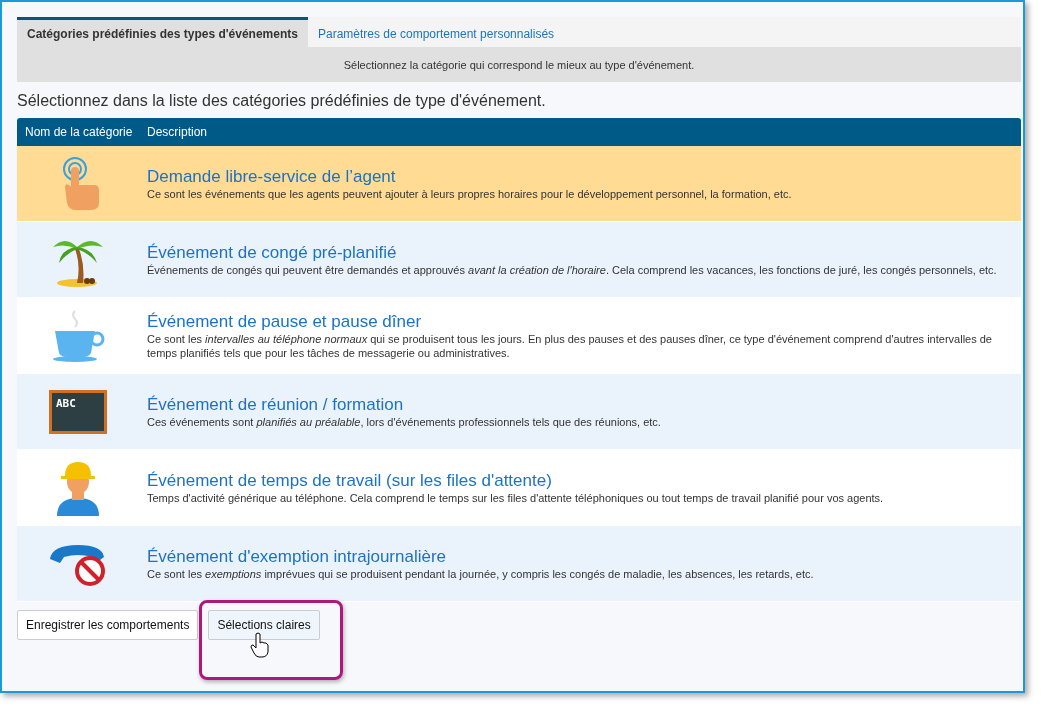  I want to click on category-title: Événement de congé pré-planifié, so click(272, 252).